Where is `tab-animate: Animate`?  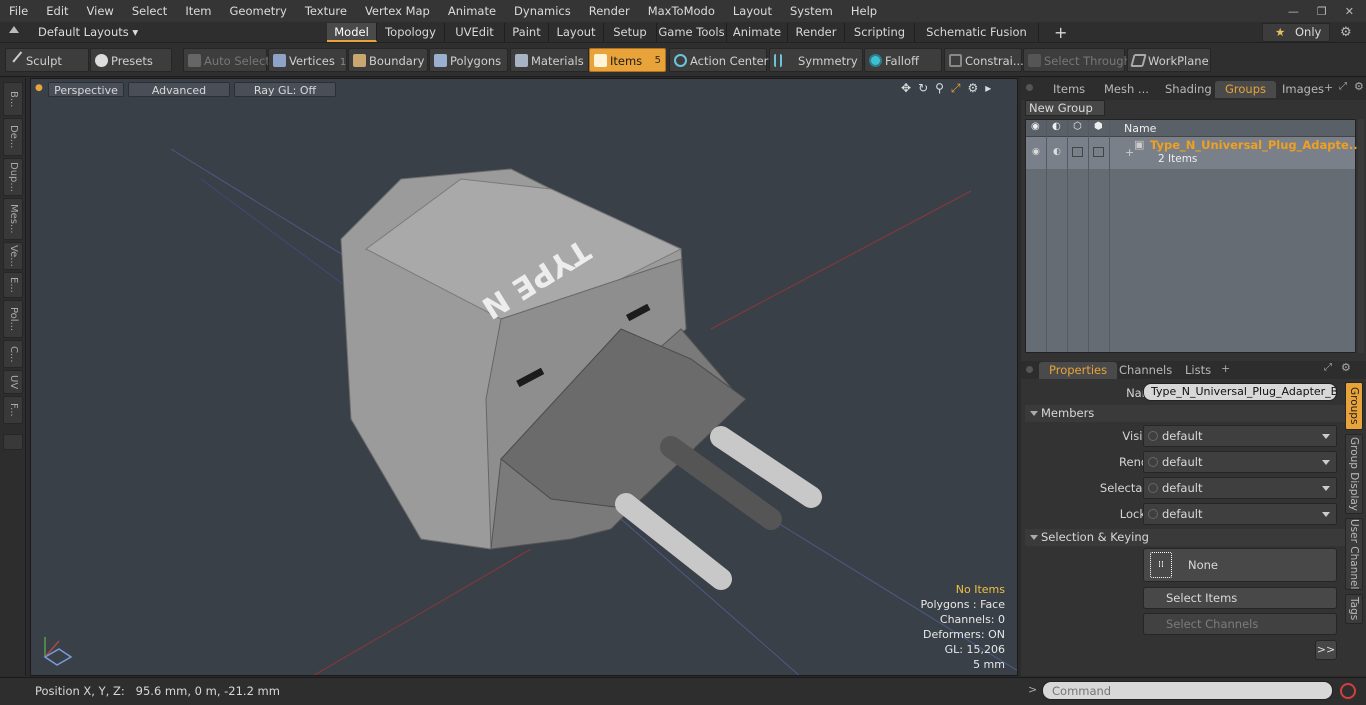 tab-animate: Animate is located at coordinates (757, 32).